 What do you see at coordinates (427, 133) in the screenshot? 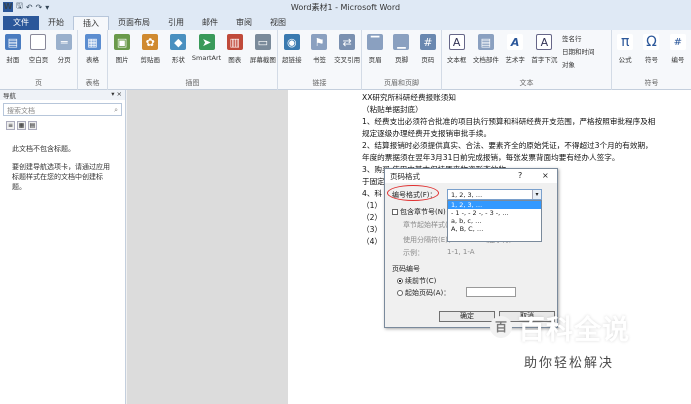
I see `doc-line: 规定逐级办理经费开支报销审批手续。` at bounding box center [427, 133].